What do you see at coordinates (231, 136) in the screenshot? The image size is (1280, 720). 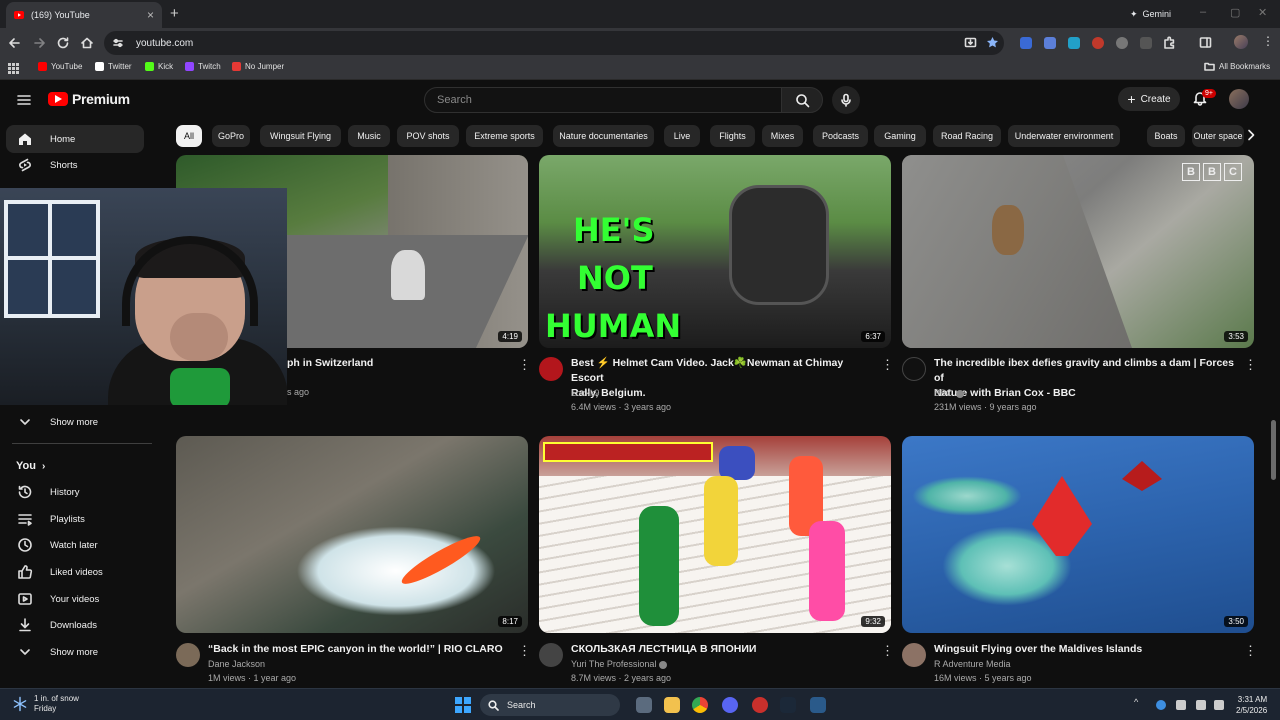 I see `chip-gopro: GoPro` at bounding box center [231, 136].